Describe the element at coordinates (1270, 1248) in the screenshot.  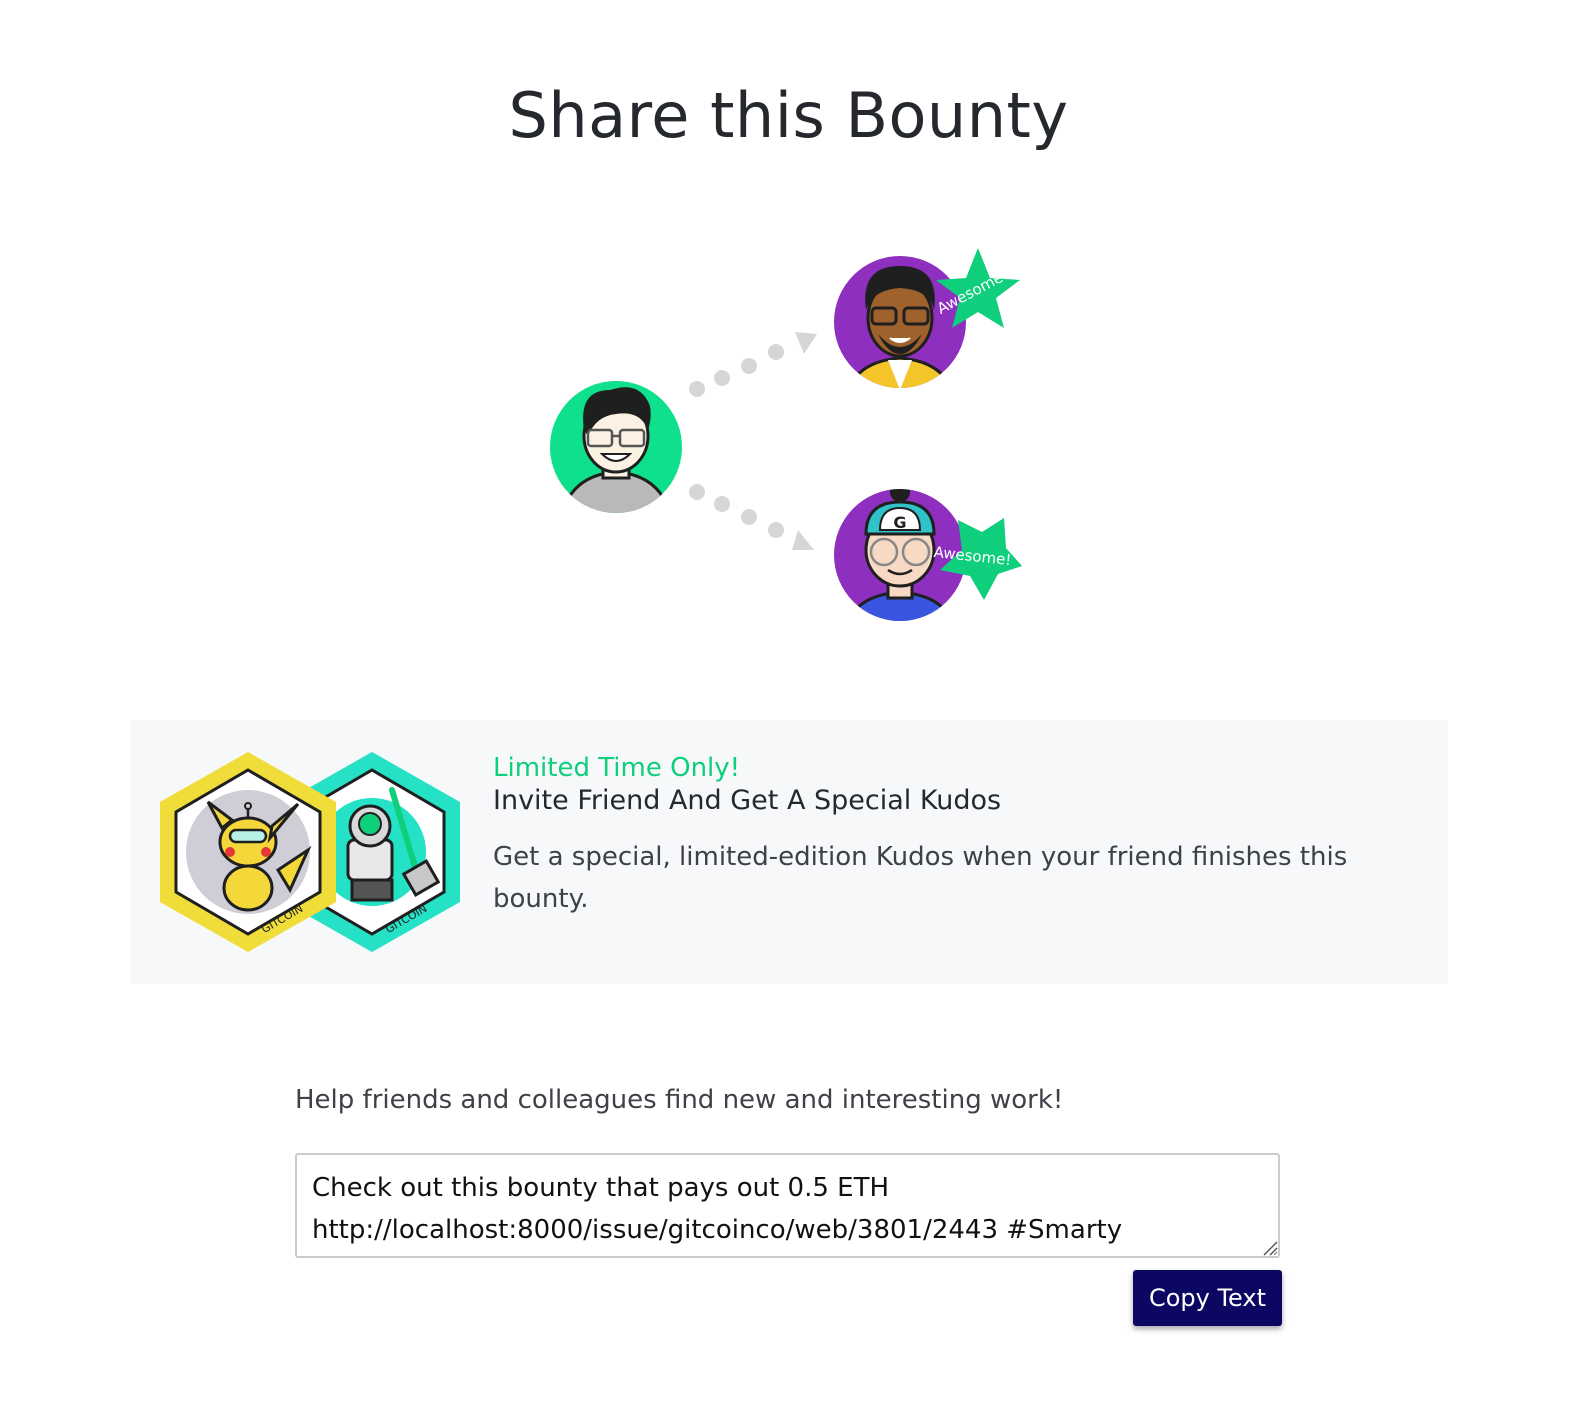
I see `textarea-resize-icon` at that location.